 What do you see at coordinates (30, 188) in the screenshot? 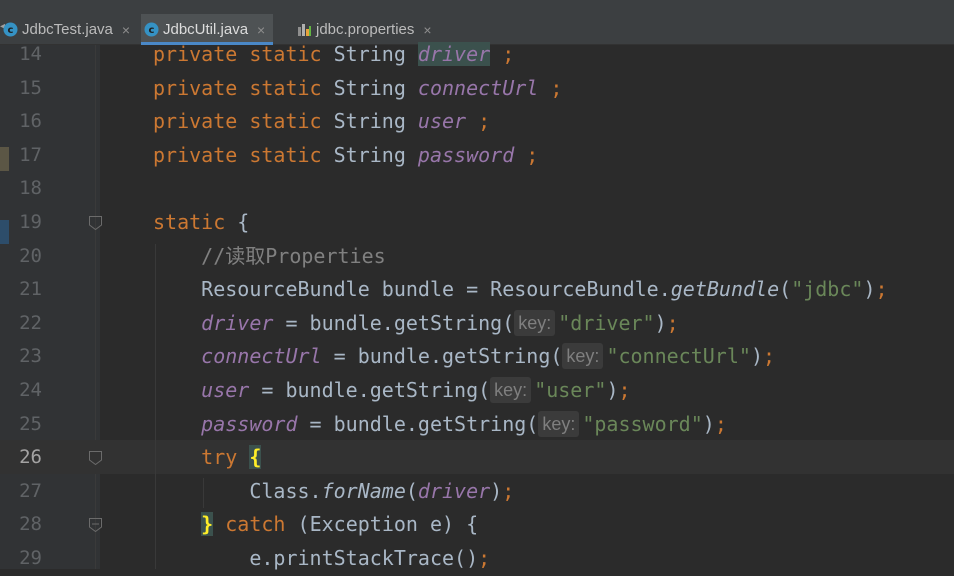
I see `line-number: 18` at bounding box center [30, 188].